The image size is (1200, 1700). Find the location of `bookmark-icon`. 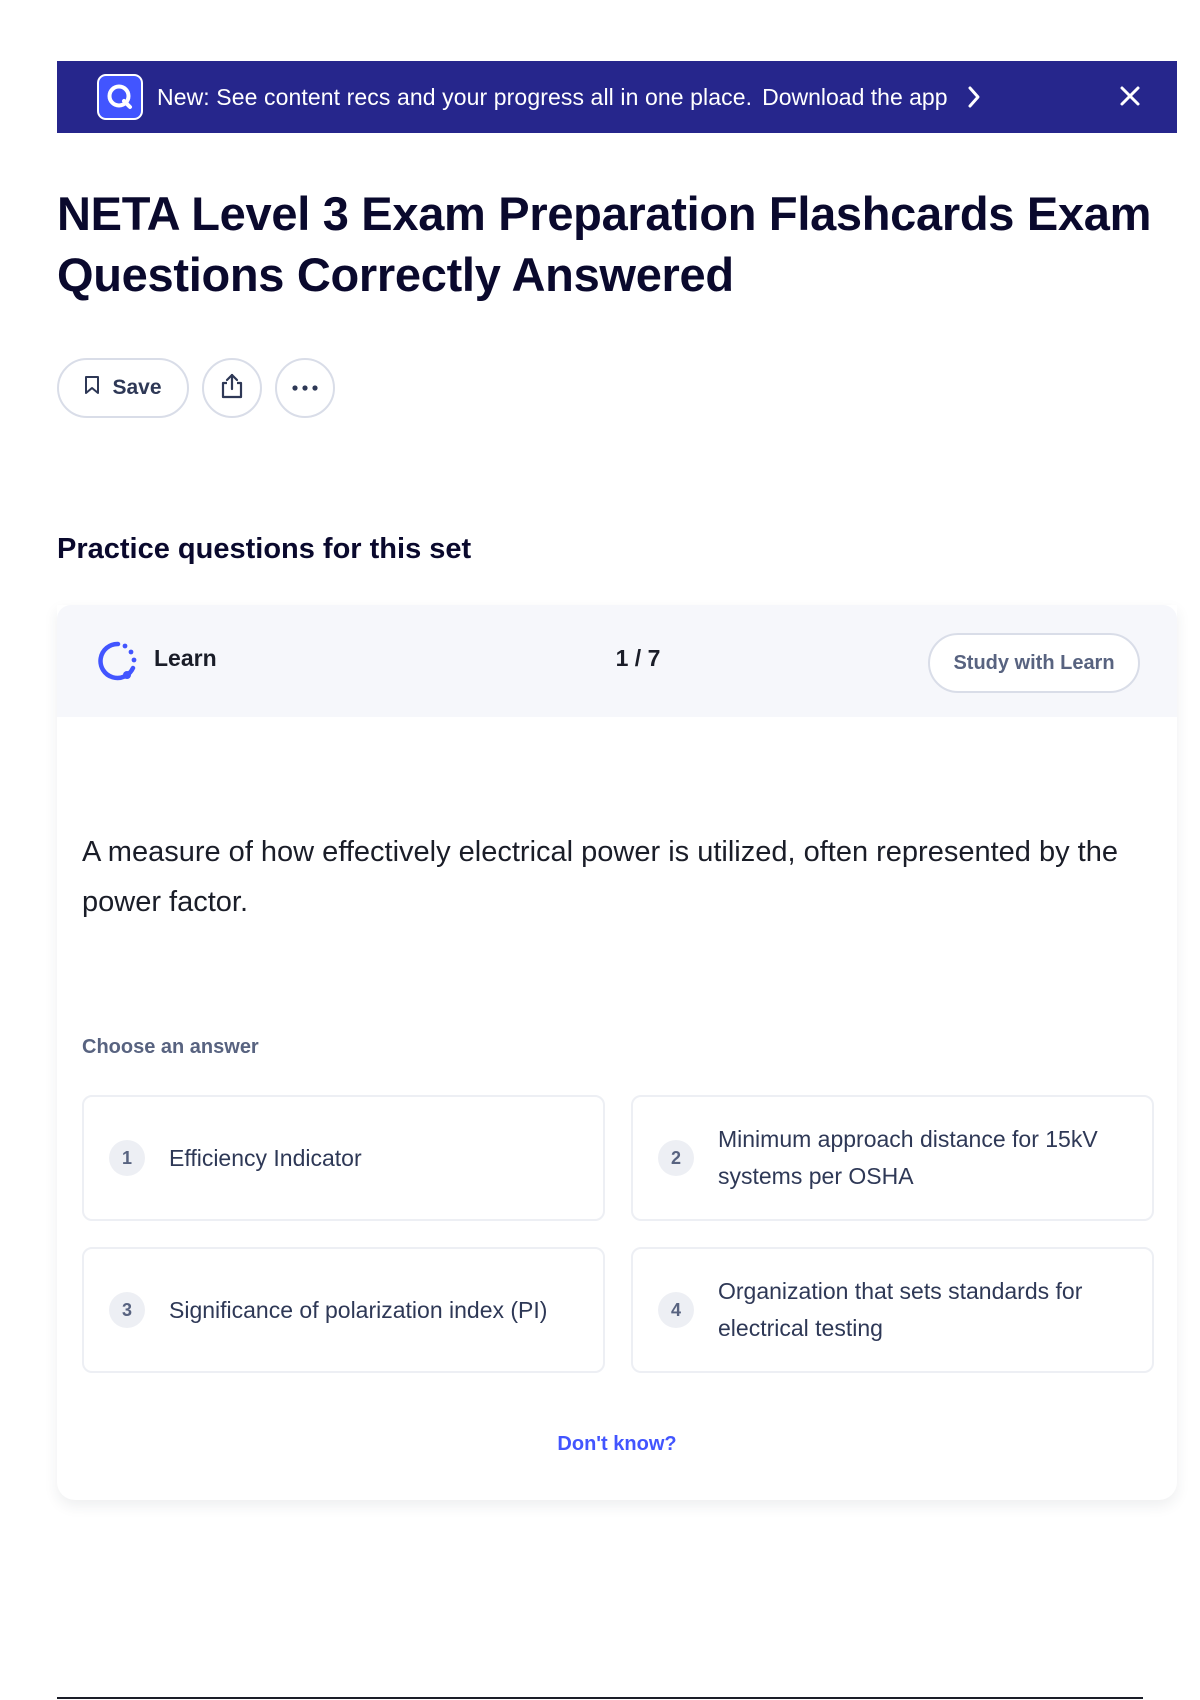

bookmark-icon is located at coordinates (92, 388).